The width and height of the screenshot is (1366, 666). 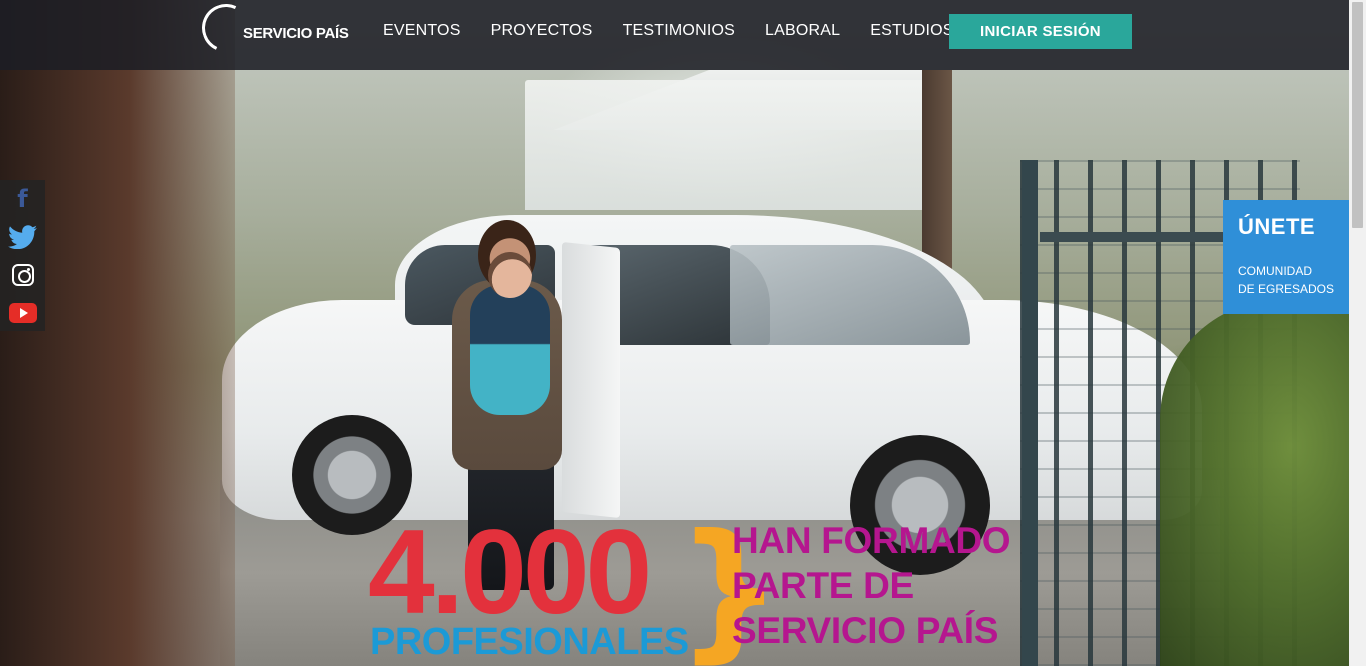 What do you see at coordinates (1357, 333) in the screenshot?
I see `page-scrollbar` at bounding box center [1357, 333].